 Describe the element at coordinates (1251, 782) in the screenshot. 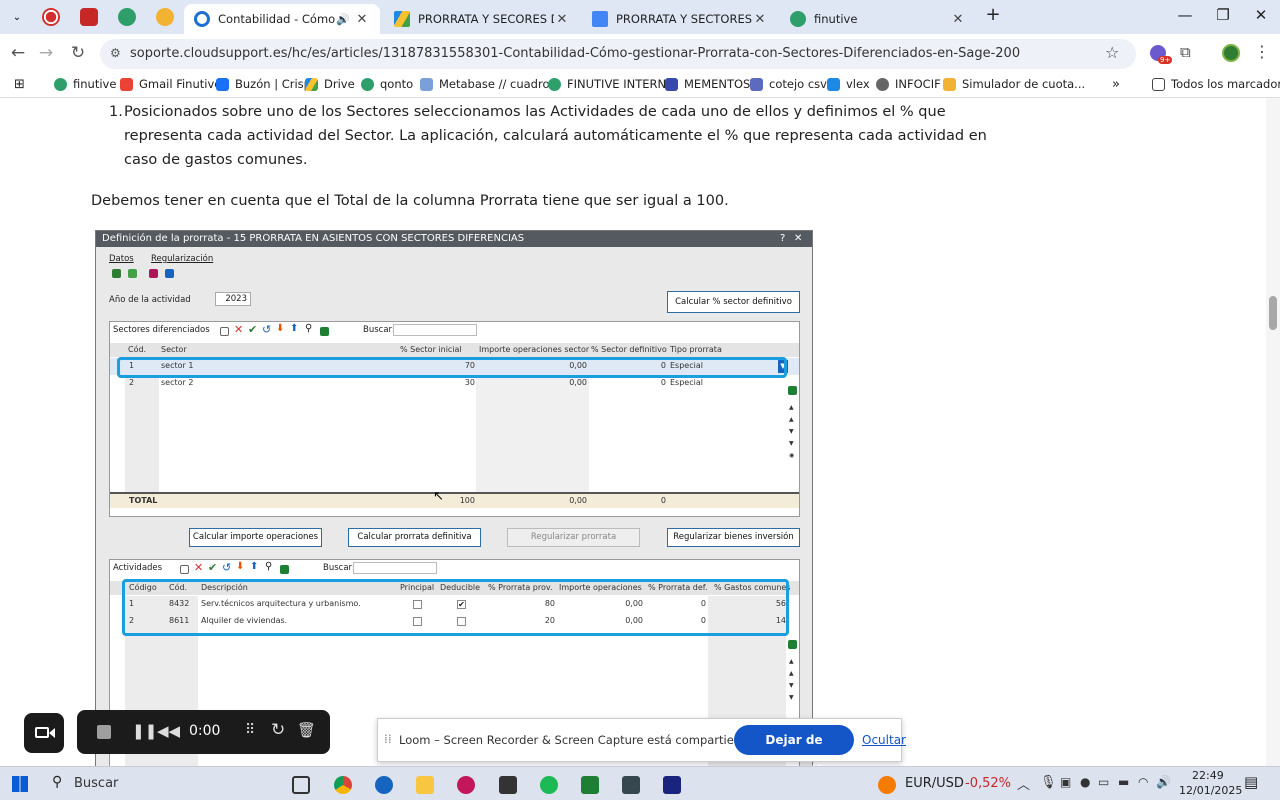

I see `notifications-icon: ▤` at that location.